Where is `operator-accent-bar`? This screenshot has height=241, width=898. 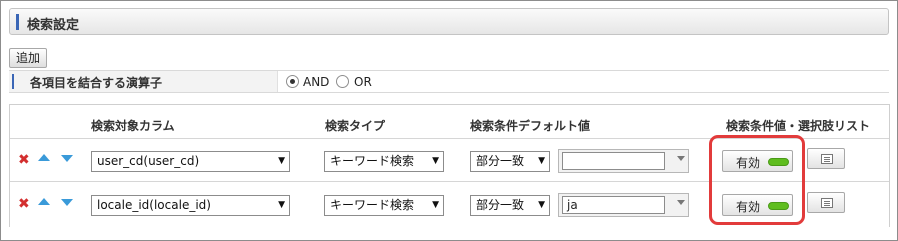 operator-accent-bar is located at coordinates (13, 81).